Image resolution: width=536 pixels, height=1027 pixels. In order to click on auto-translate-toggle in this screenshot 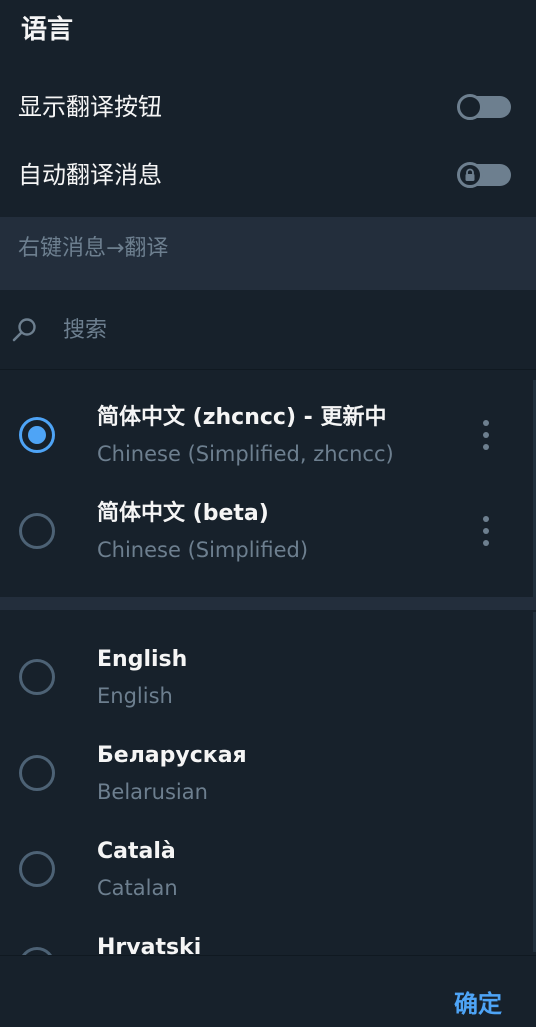, I will do `click(484, 175)`.